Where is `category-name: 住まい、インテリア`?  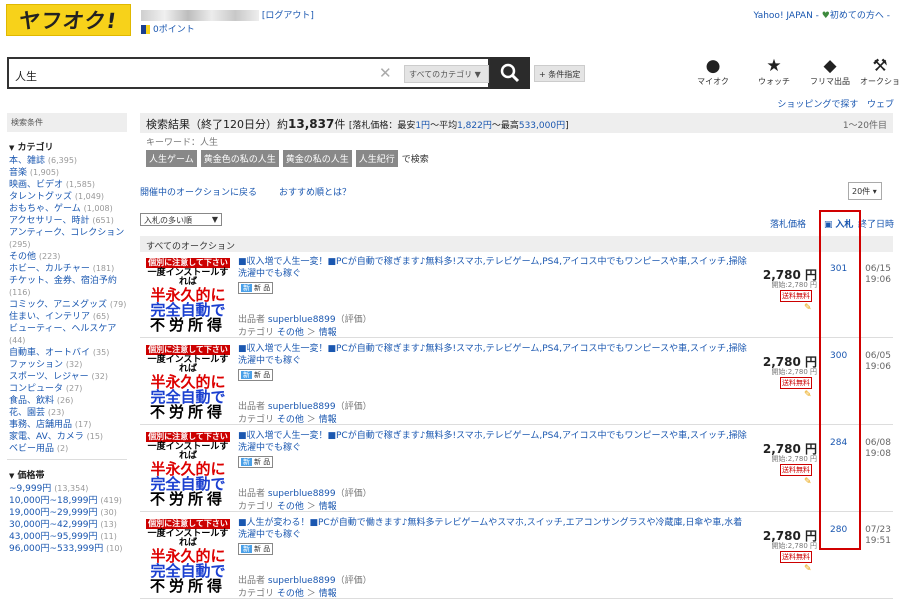
category-name: 住まい、インテリア is located at coordinates (49, 317).